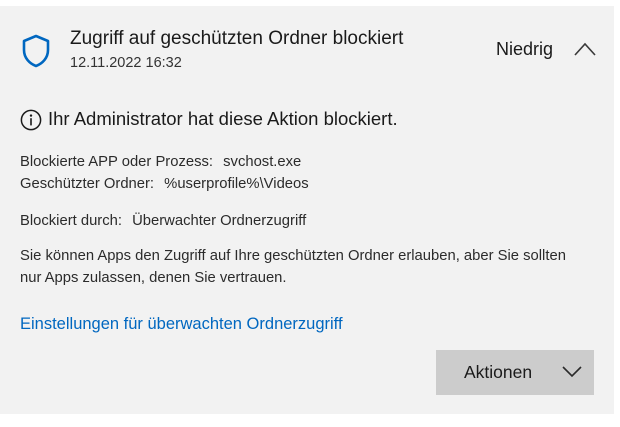 The width and height of the screenshot is (620, 427). I want to click on shield-icon, so click(36, 51).